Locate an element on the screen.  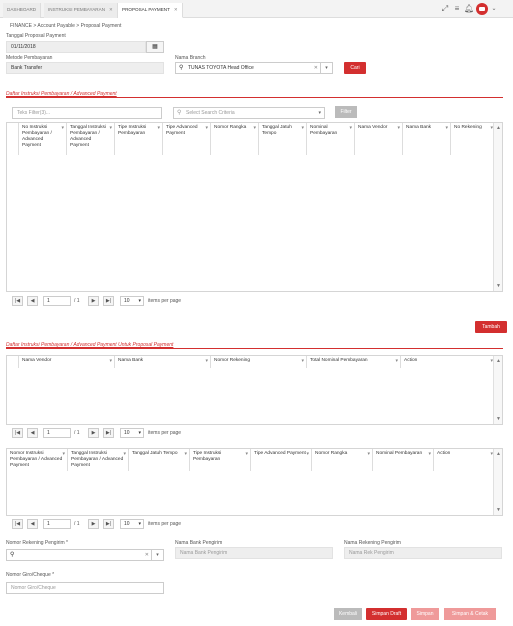
col-header-label: Nama Vendor is located at coordinates (373, 127).